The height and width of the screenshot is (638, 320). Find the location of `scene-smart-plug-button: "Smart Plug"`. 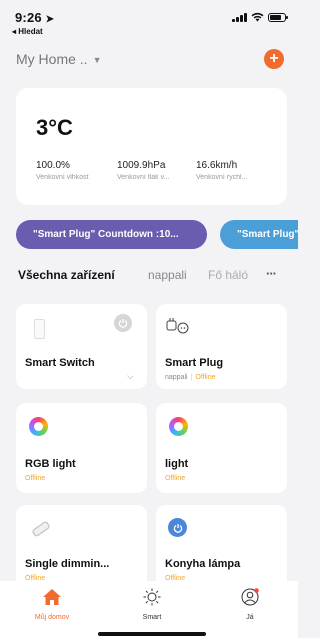

scene-smart-plug-button: "Smart Plug" is located at coordinates (259, 234).